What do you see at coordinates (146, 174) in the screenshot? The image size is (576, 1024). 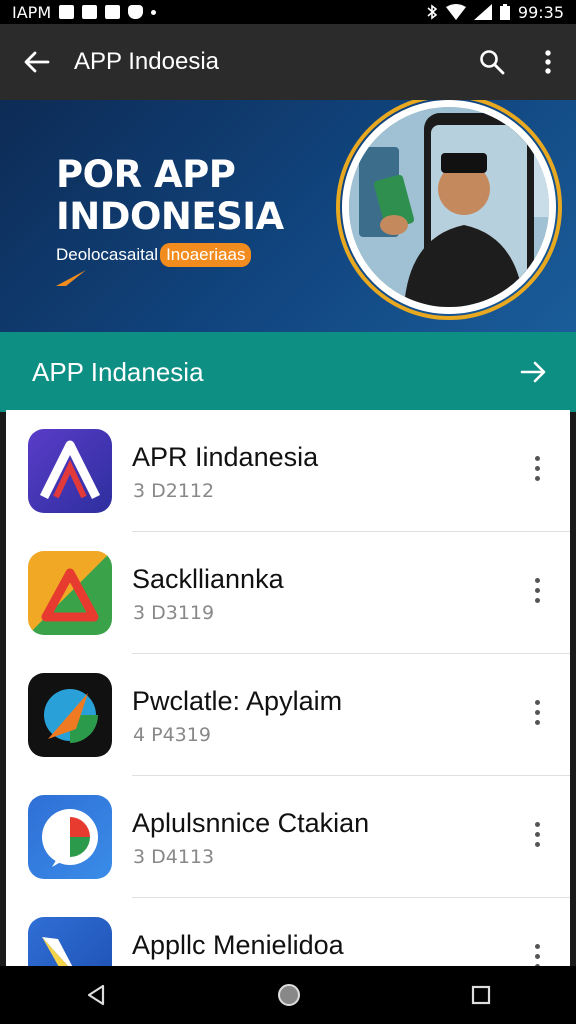 I see `hero-title-line1: POR APP` at bounding box center [146, 174].